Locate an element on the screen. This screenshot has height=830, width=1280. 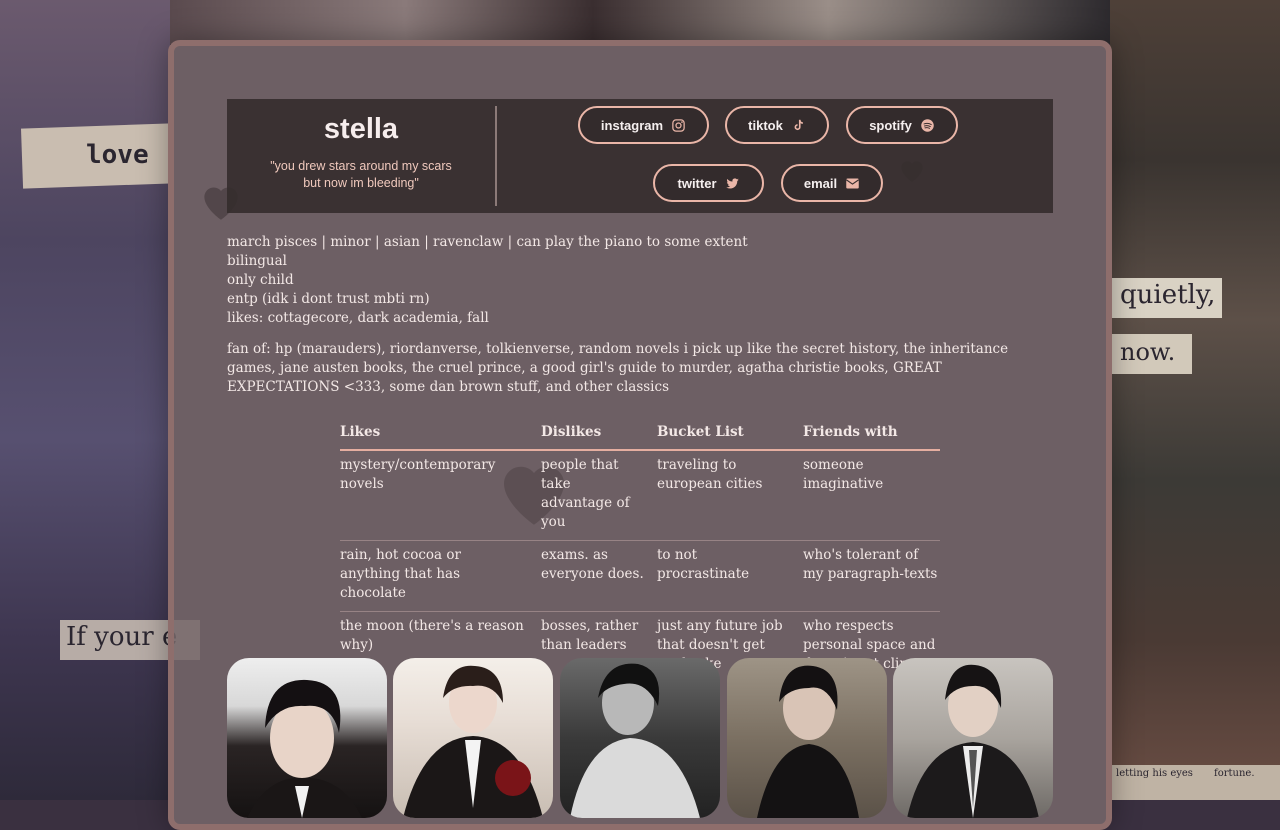
table-cell: mystery/contemporary novels is located at coordinates (440, 495).